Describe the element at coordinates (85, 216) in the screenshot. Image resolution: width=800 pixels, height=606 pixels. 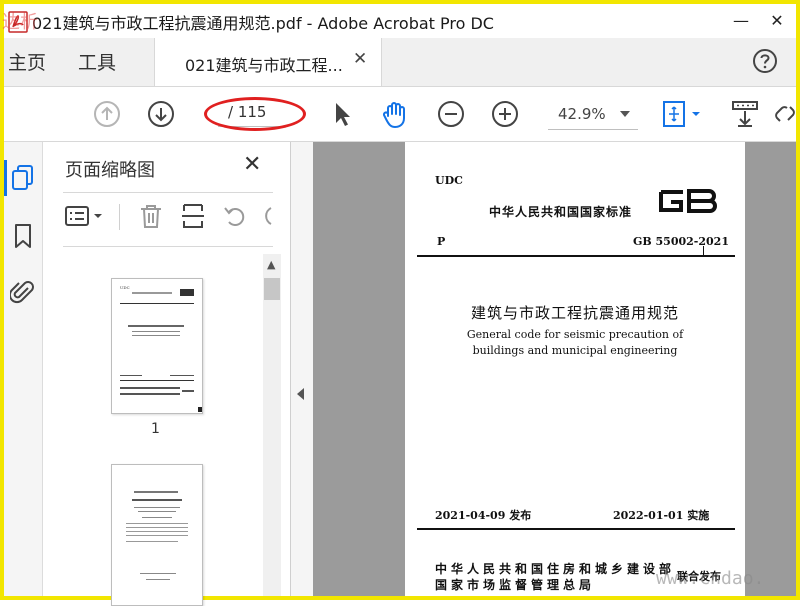
I see `options-menu-icon` at that location.